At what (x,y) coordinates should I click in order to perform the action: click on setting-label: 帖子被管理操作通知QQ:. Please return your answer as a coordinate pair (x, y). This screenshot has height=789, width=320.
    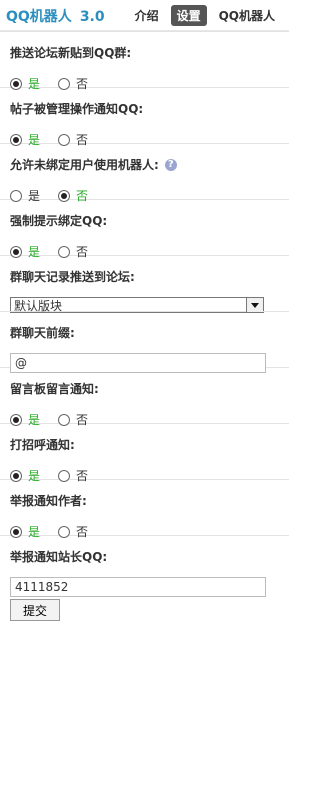
    Looking at the image, I should click on (77, 109).